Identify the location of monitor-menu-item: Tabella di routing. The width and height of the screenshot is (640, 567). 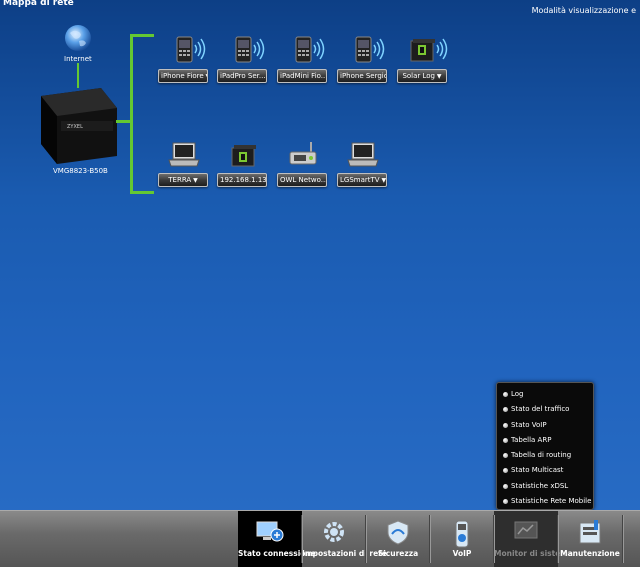
(545, 455).